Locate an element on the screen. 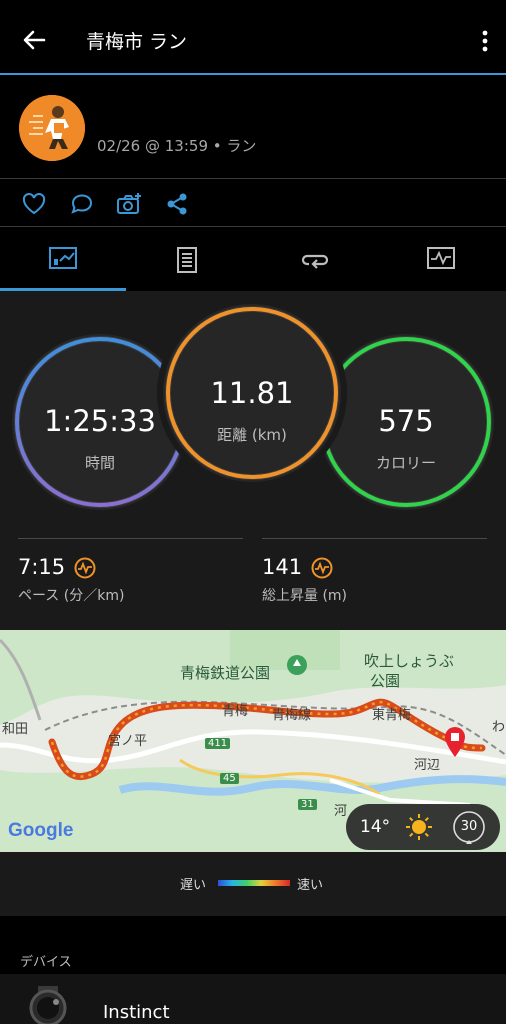 This screenshot has width=506, height=1024. avatar is located at coordinates (52, 128).